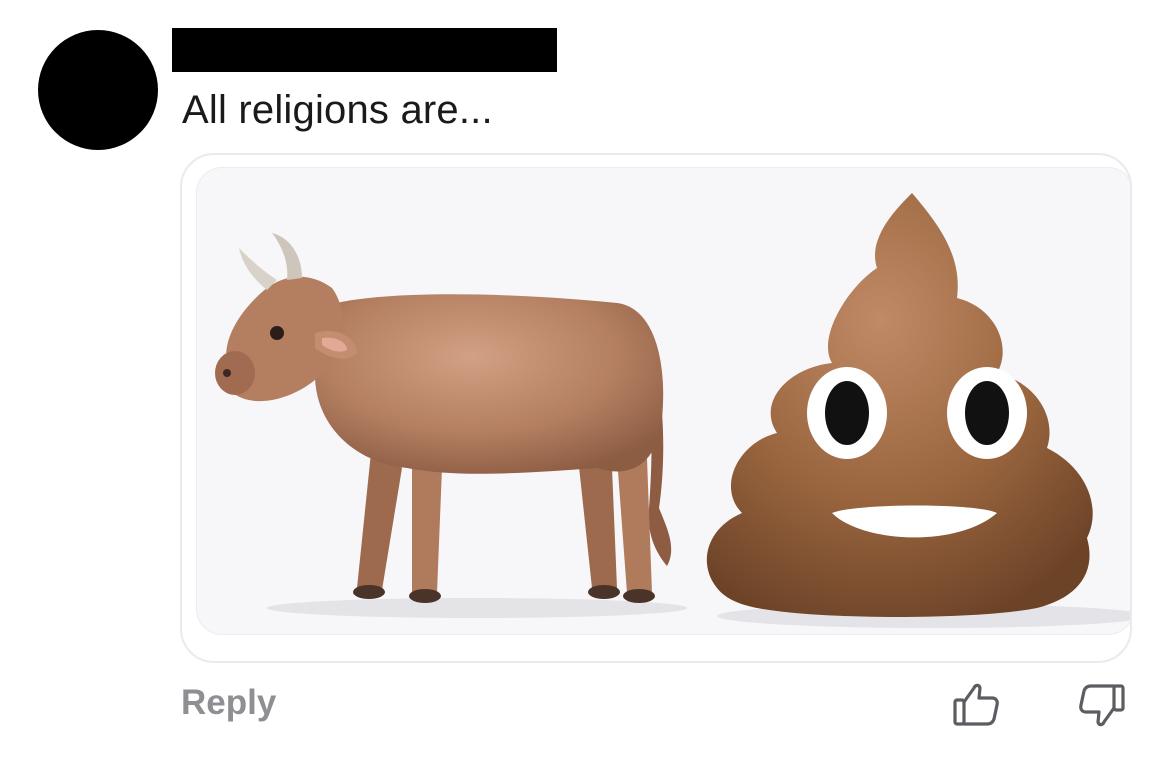 Image resolution: width=1170 pixels, height=766 pixels. What do you see at coordinates (98, 90) in the screenshot?
I see `avatar` at bounding box center [98, 90].